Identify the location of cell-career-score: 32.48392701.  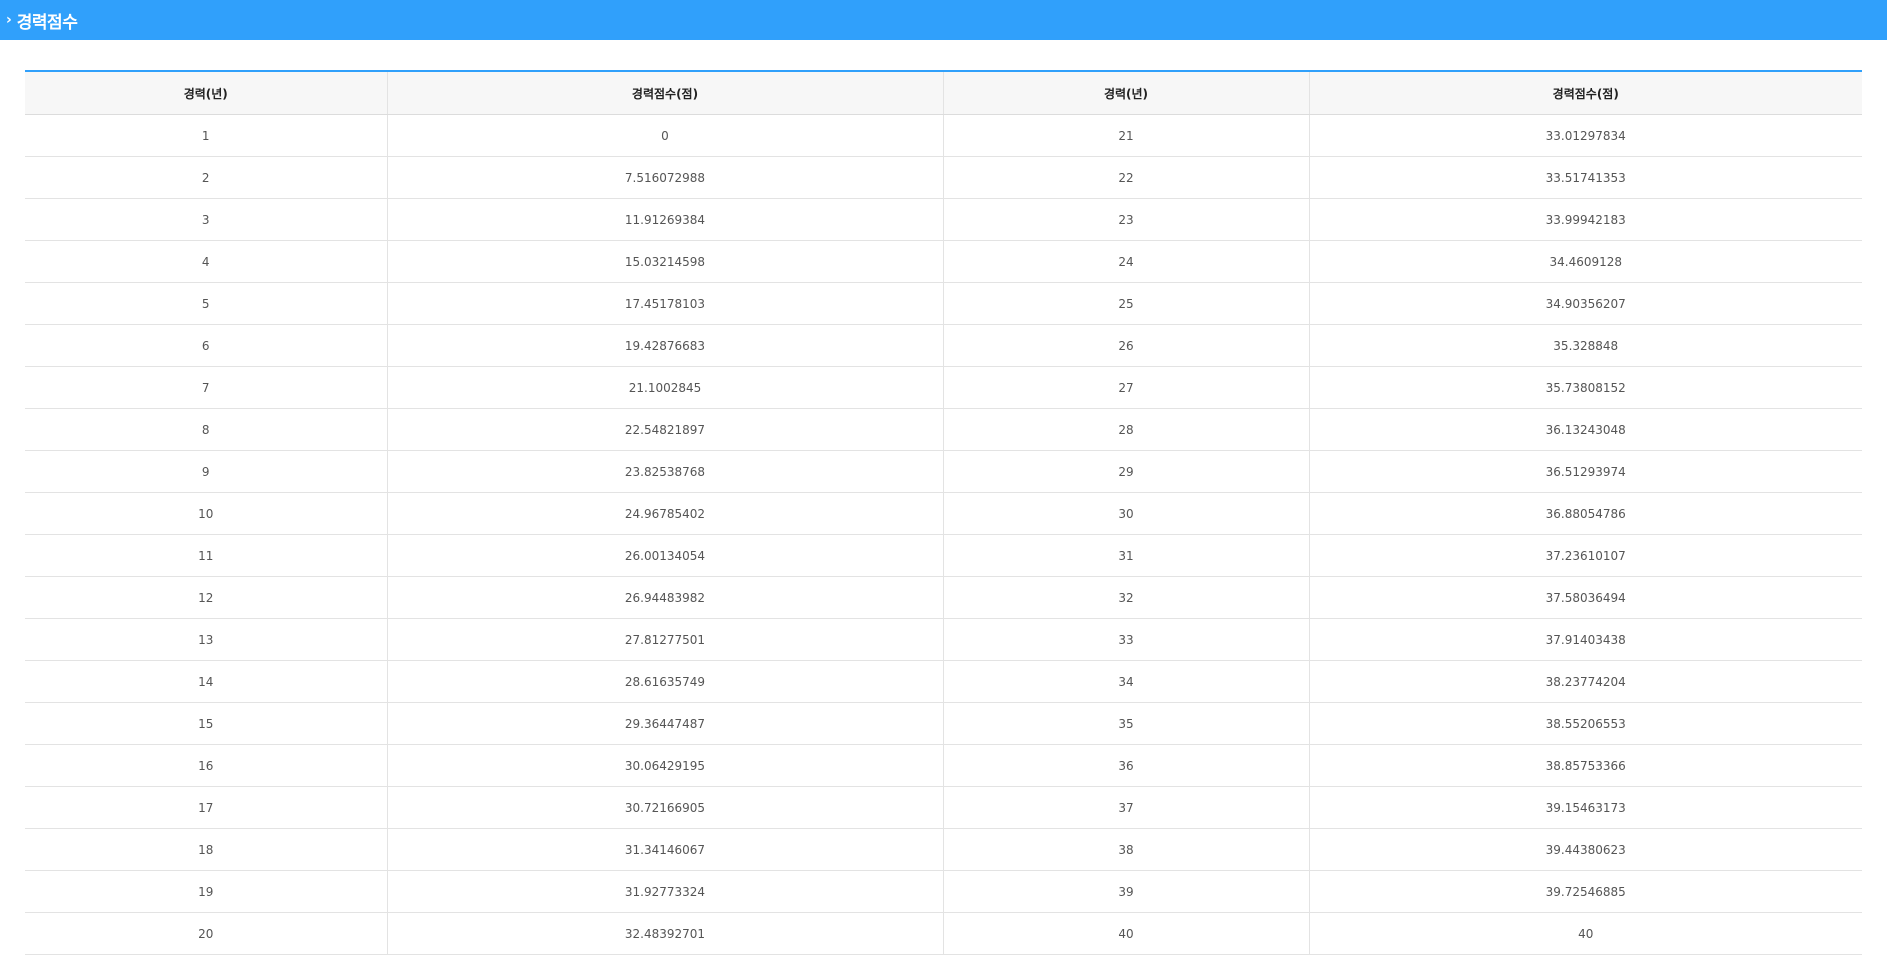
(664, 933).